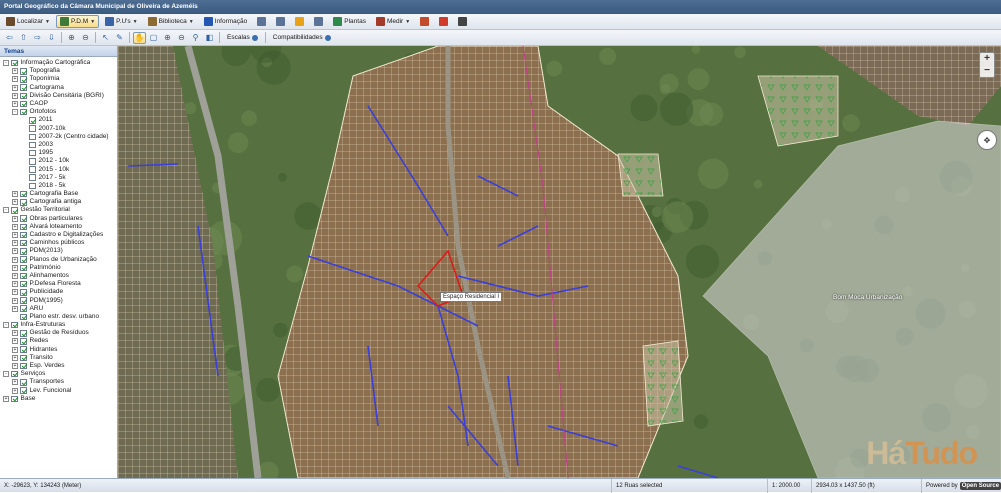  I want to click on arrow-right-icon: ⇨, so click(37, 38).